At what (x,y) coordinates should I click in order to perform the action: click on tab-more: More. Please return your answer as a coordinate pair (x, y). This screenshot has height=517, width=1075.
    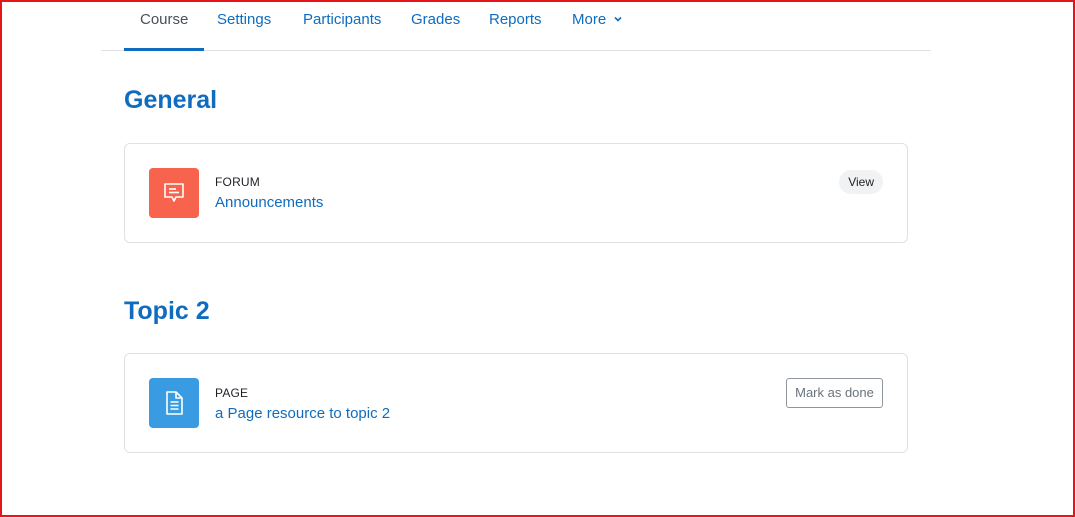
    Looking at the image, I should click on (597, 25).